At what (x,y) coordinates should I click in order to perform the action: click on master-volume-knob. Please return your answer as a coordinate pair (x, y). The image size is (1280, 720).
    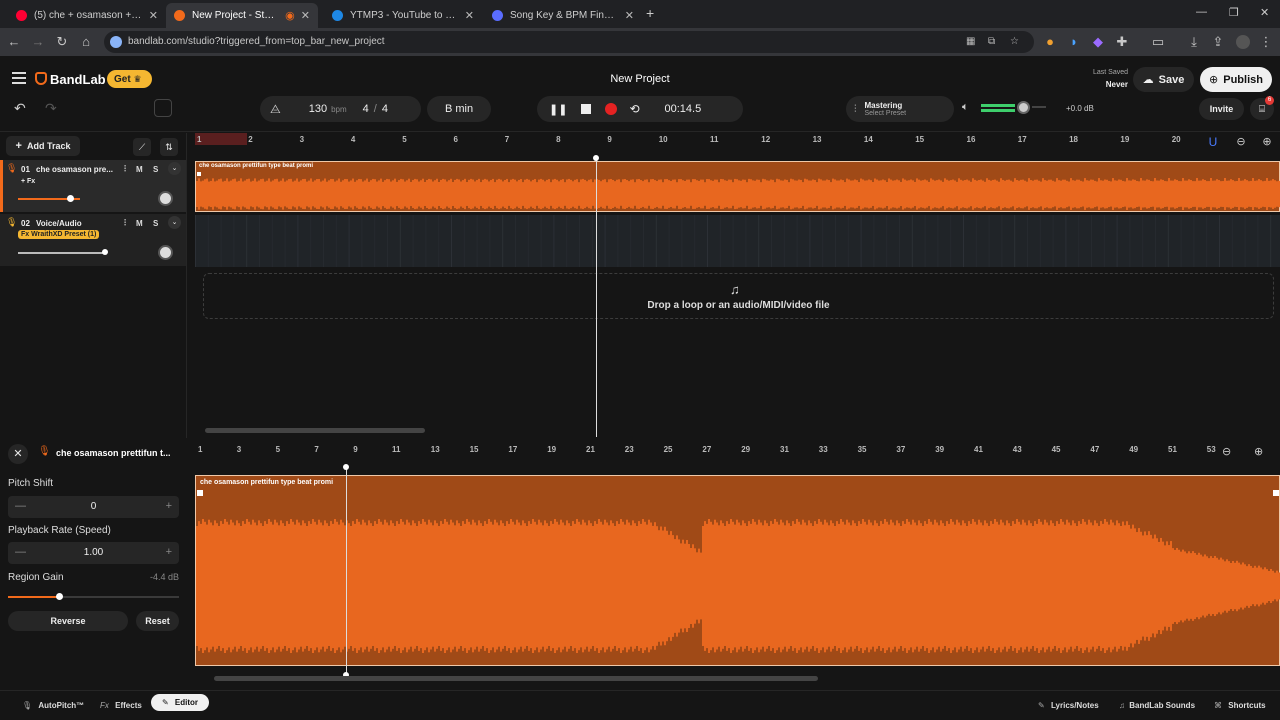
    Looking at the image, I should click on (1023, 107).